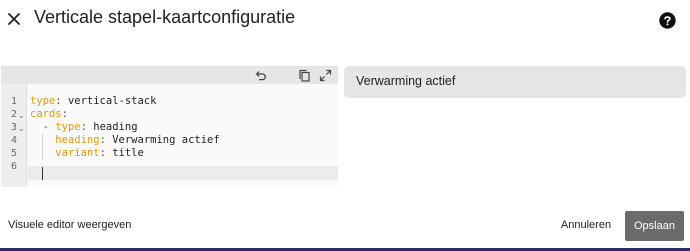 The height and width of the screenshot is (251, 690). I want to click on editor-toolbar, so click(169, 75).